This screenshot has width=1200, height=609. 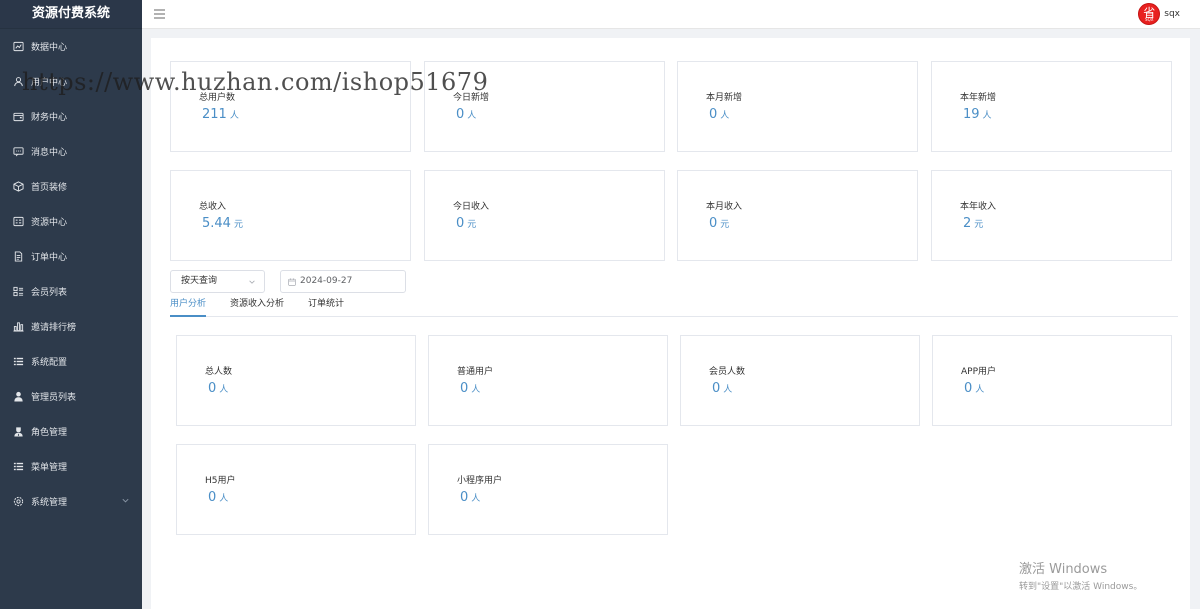 I want to click on query-mode-select: 按天查询, so click(x=217, y=281).